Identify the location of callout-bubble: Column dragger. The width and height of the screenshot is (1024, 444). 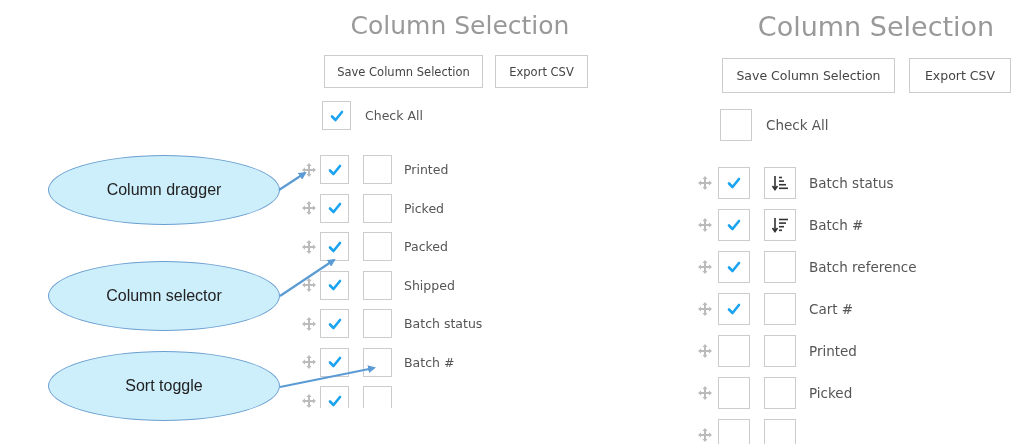
(164, 190).